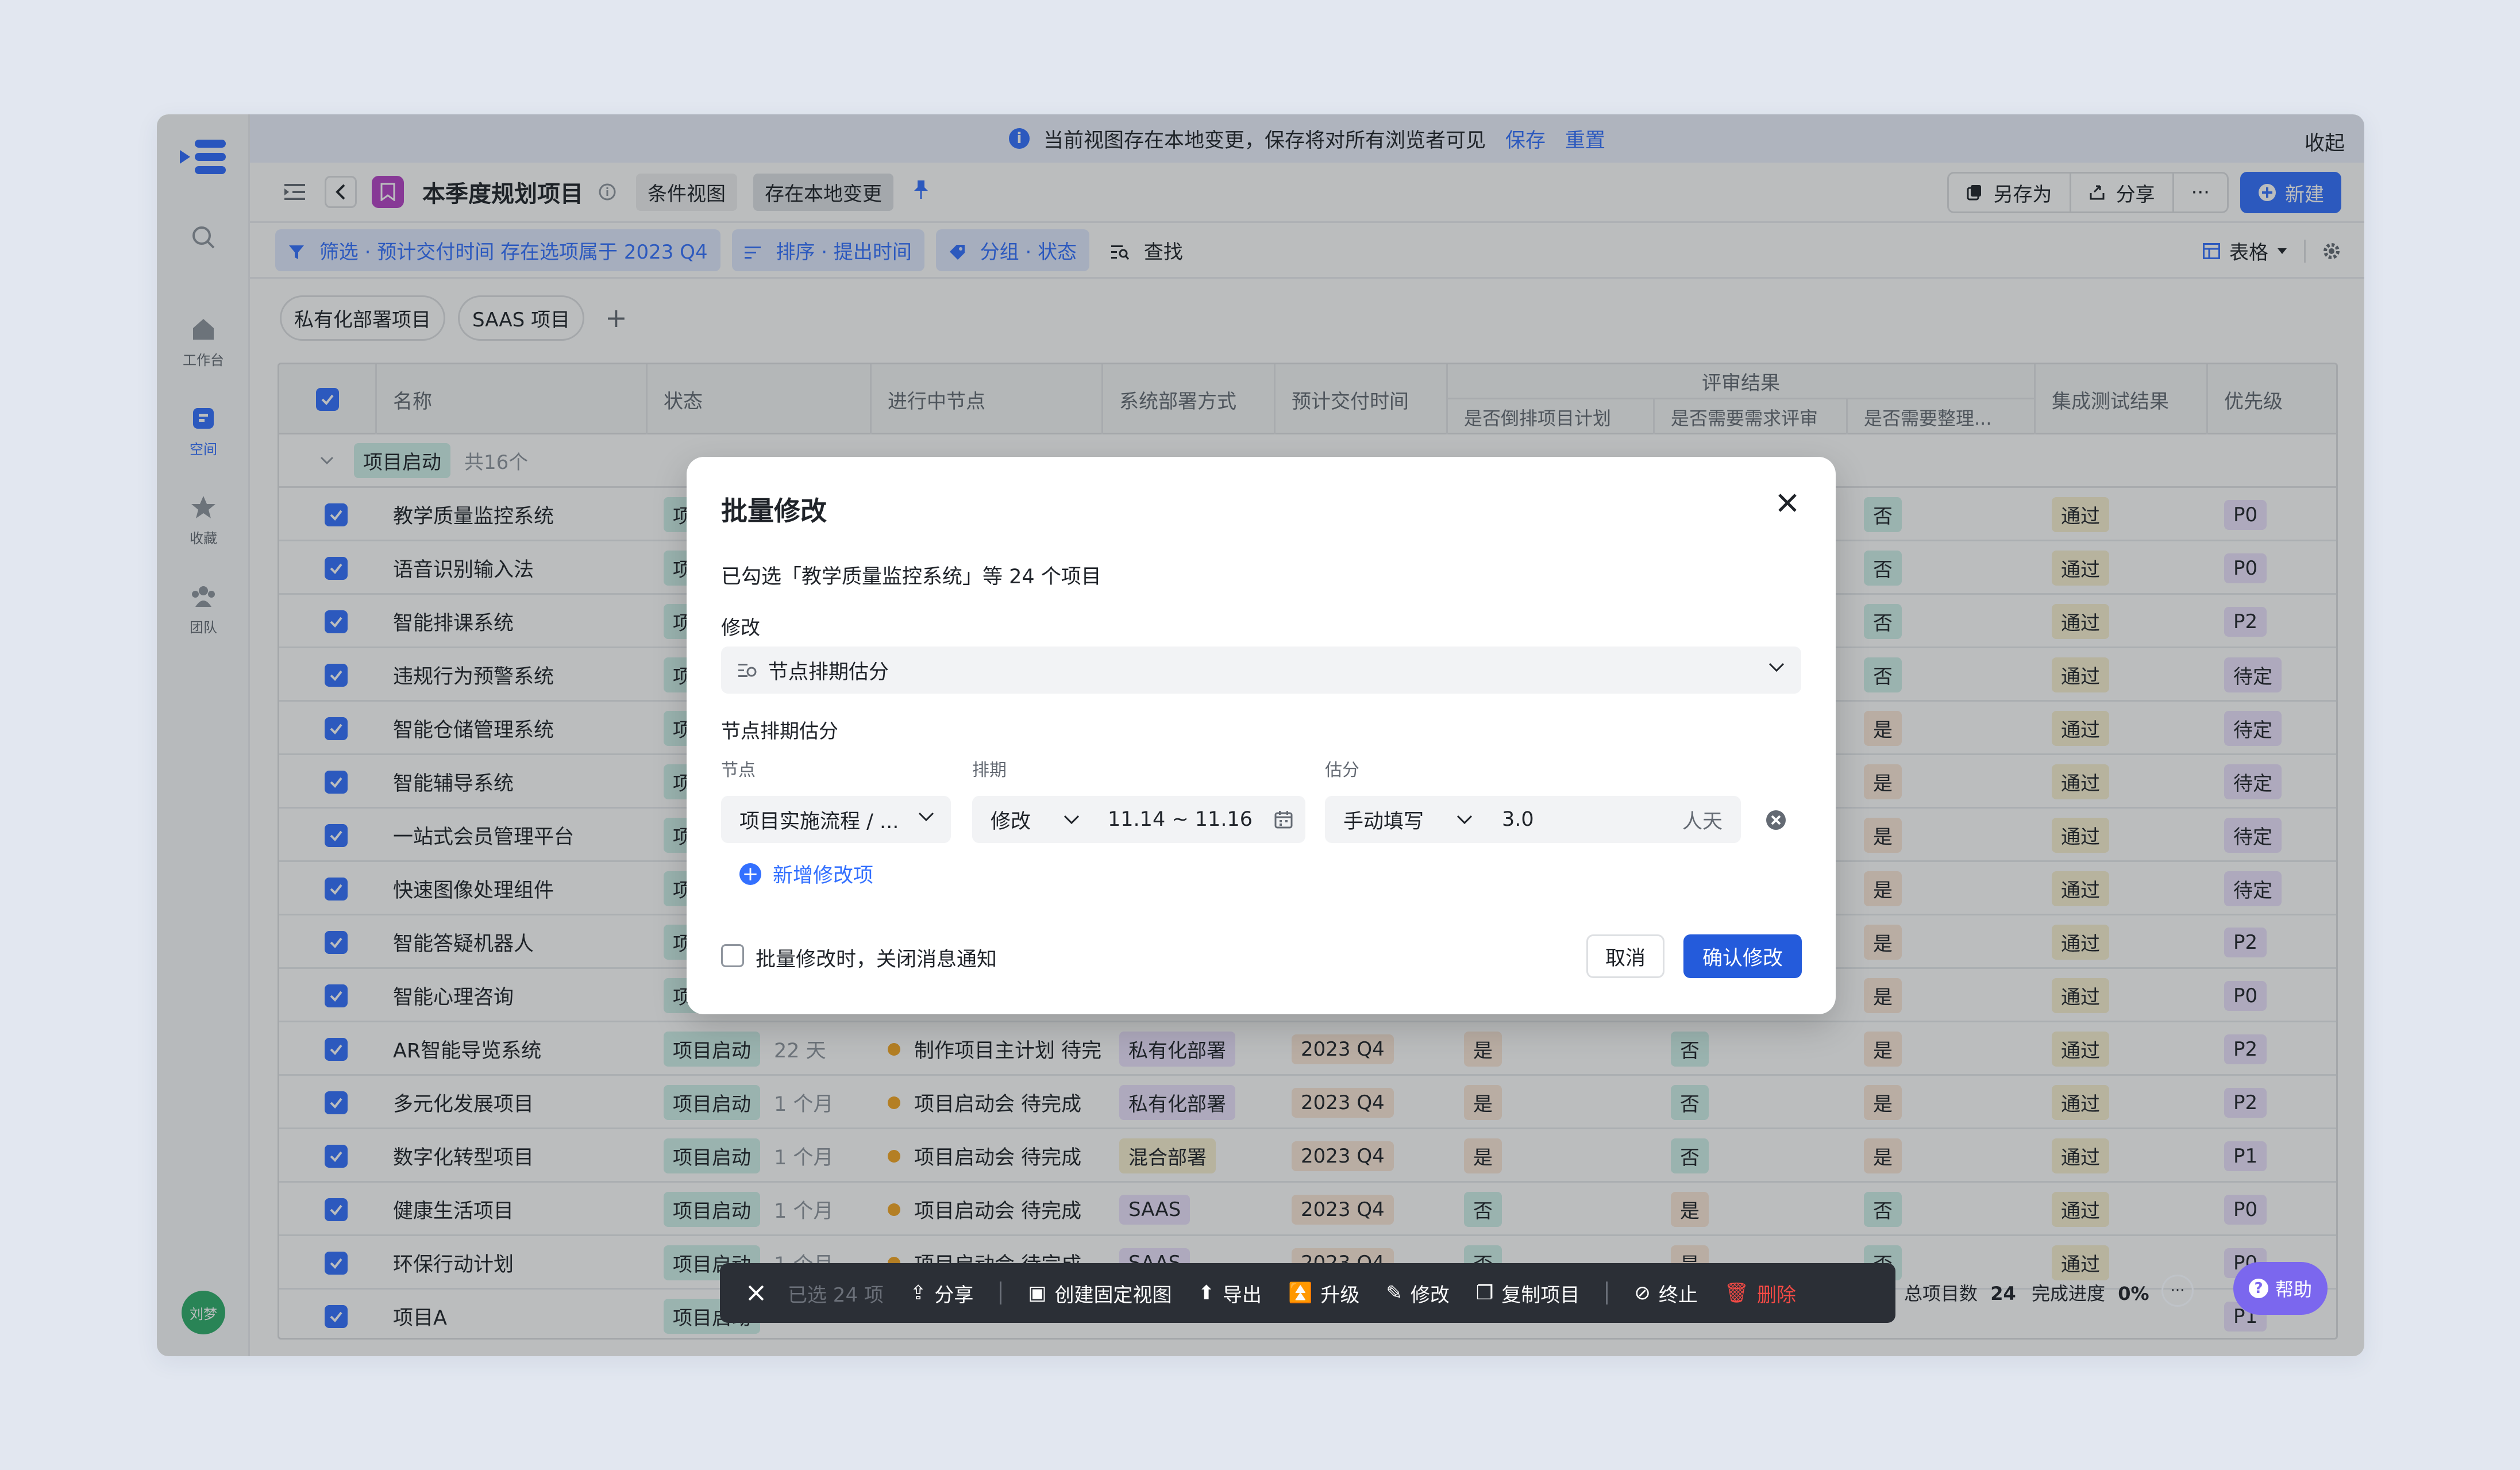  Describe the element at coordinates (739, 770) in the screenshot. I see `col-node-label: 节点` at that location.